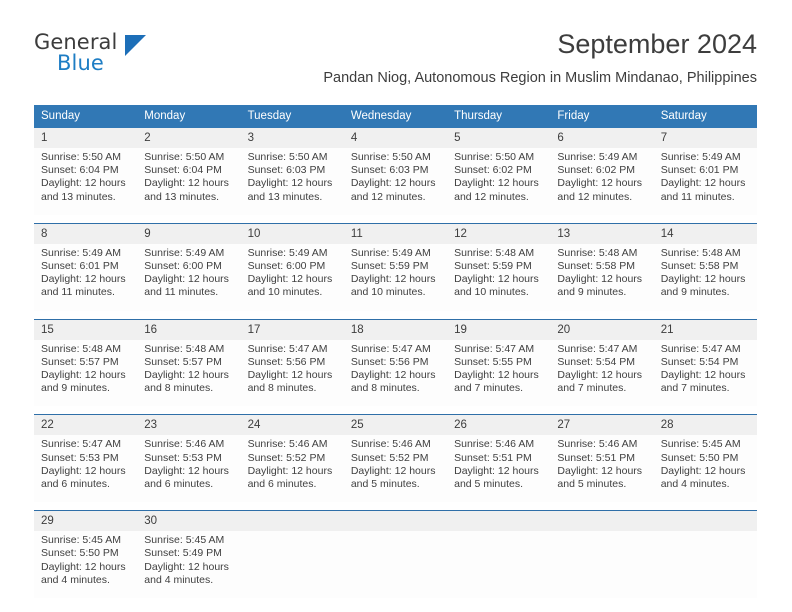  Describe the element at coordinates (282, 484) in the screenshot. I see `daylight-text-line2: and 6 minutes.` at that location.